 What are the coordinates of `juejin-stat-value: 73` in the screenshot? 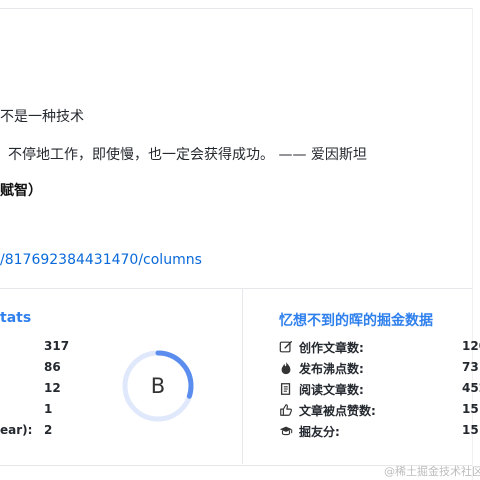 It's located at (470, 367).